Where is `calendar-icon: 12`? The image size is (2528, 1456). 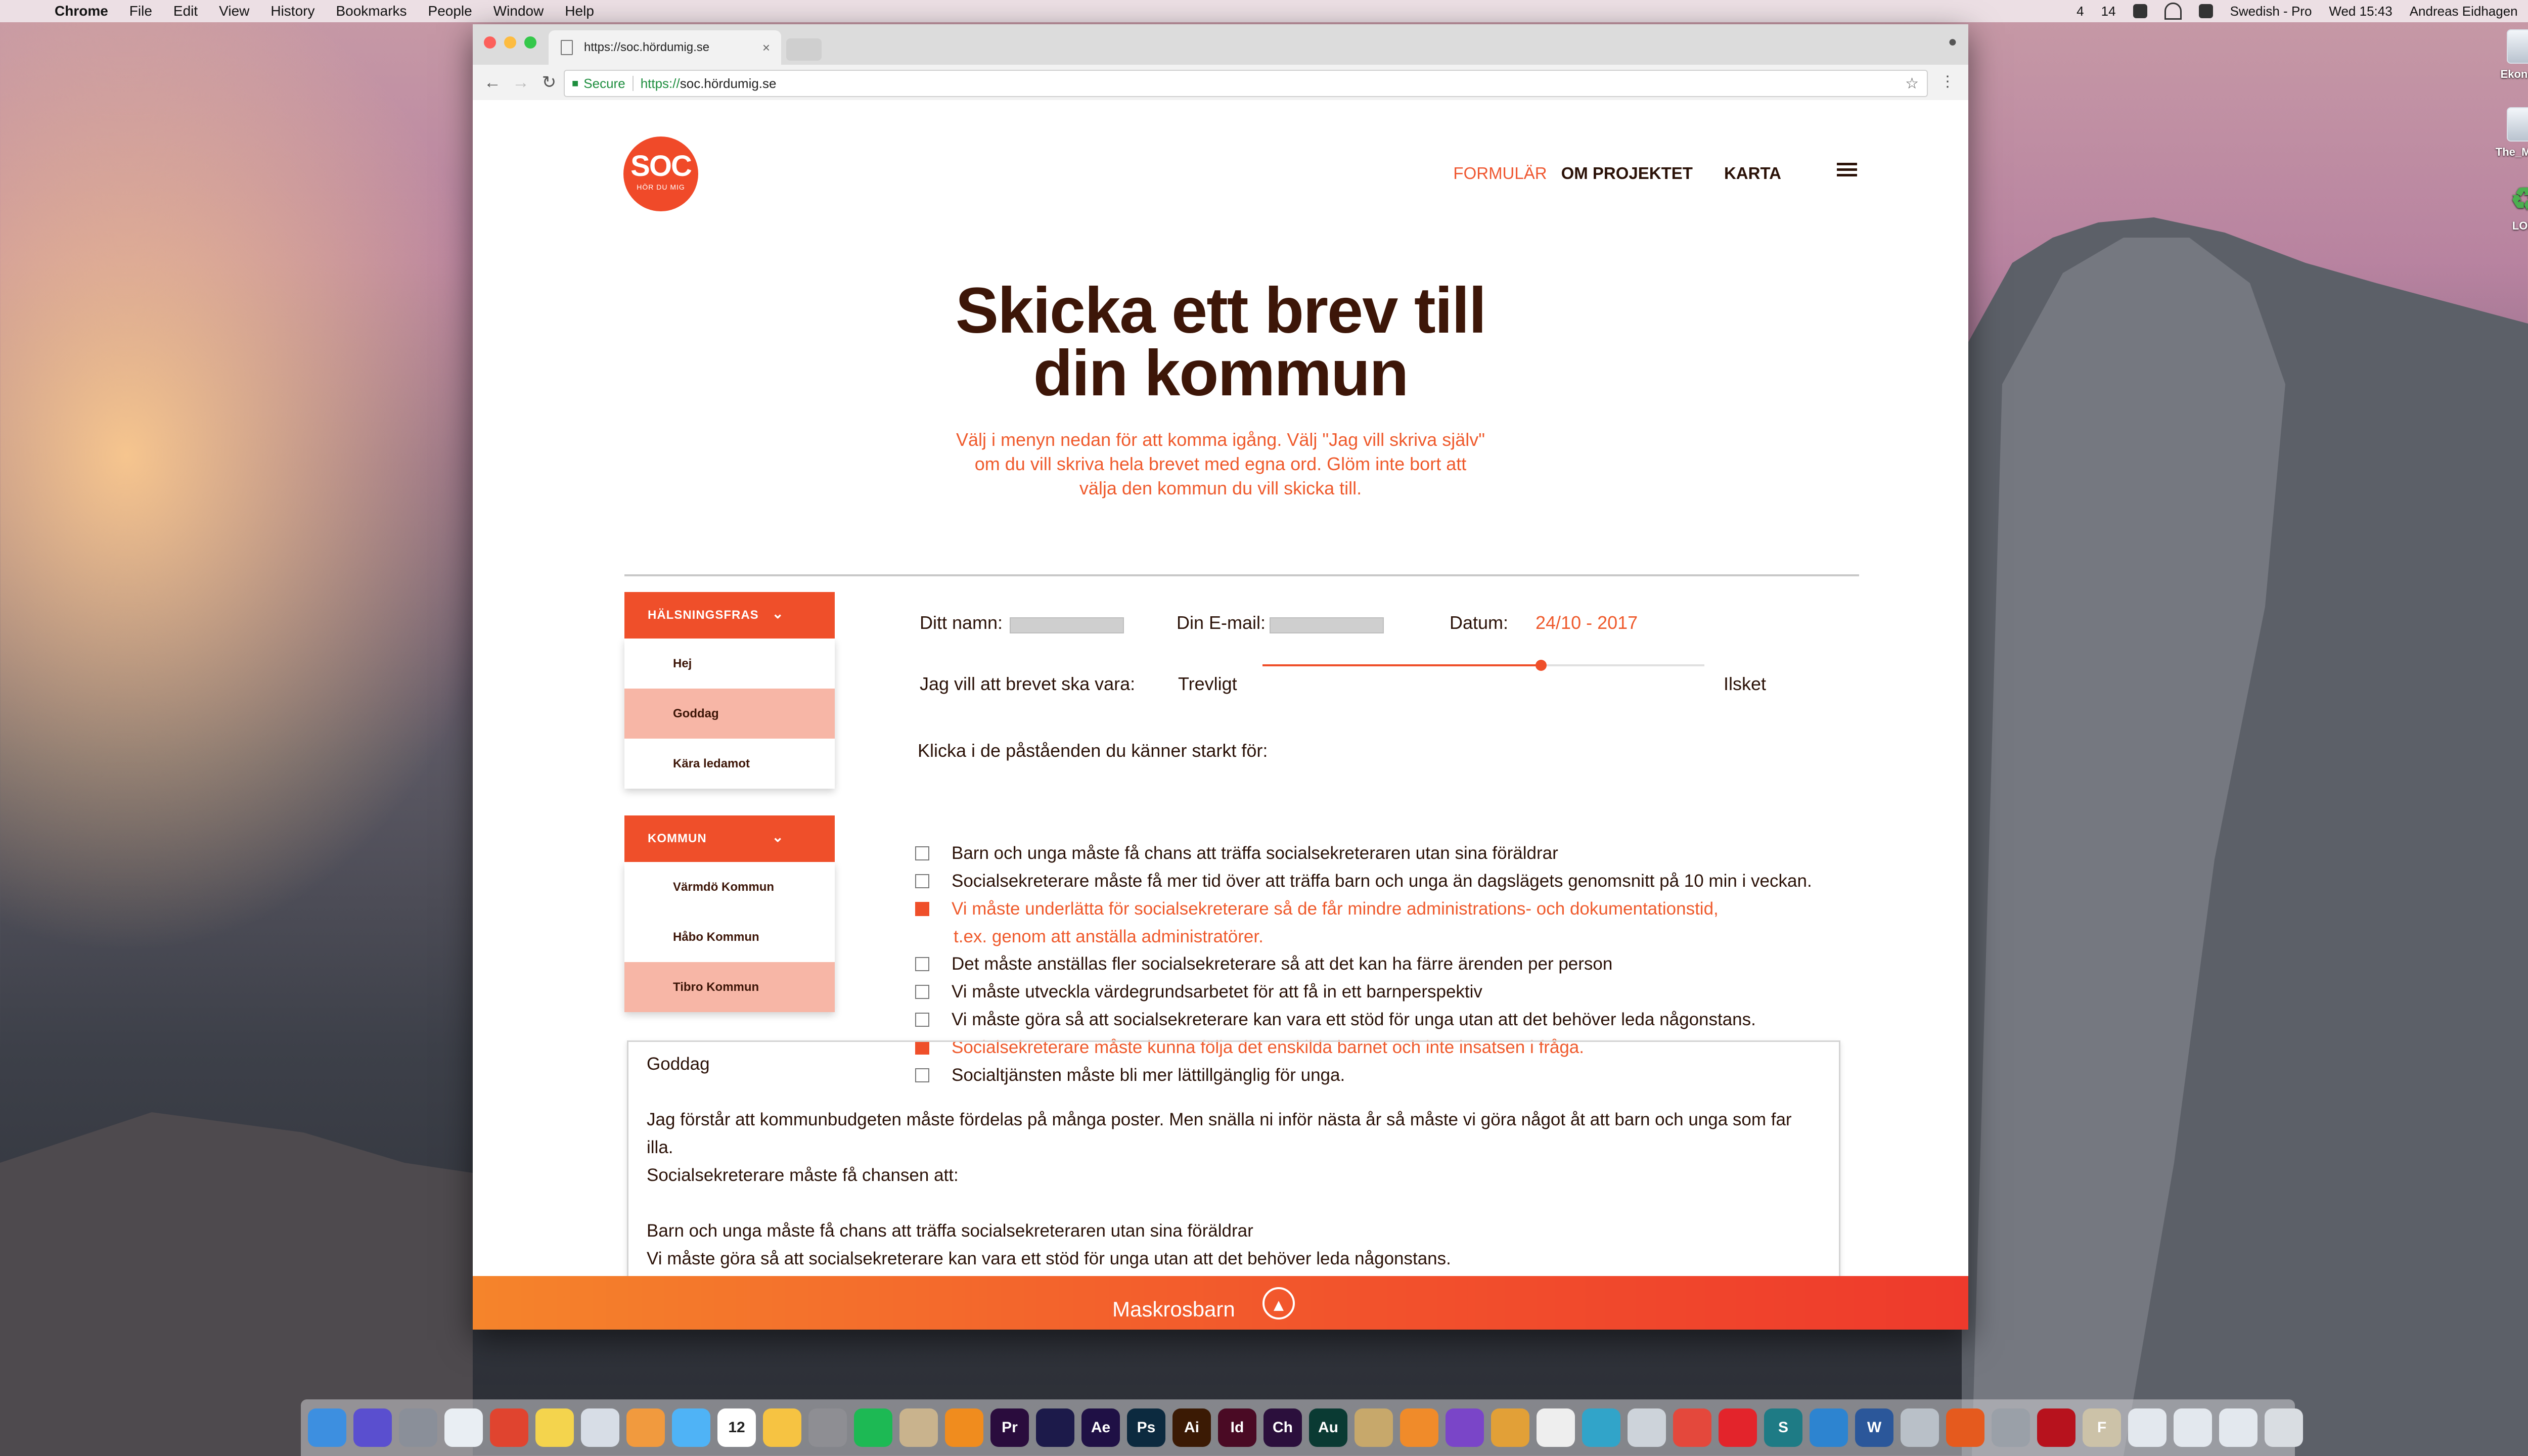
calendar-icon: 12 is located at coordinates (737, 1427).